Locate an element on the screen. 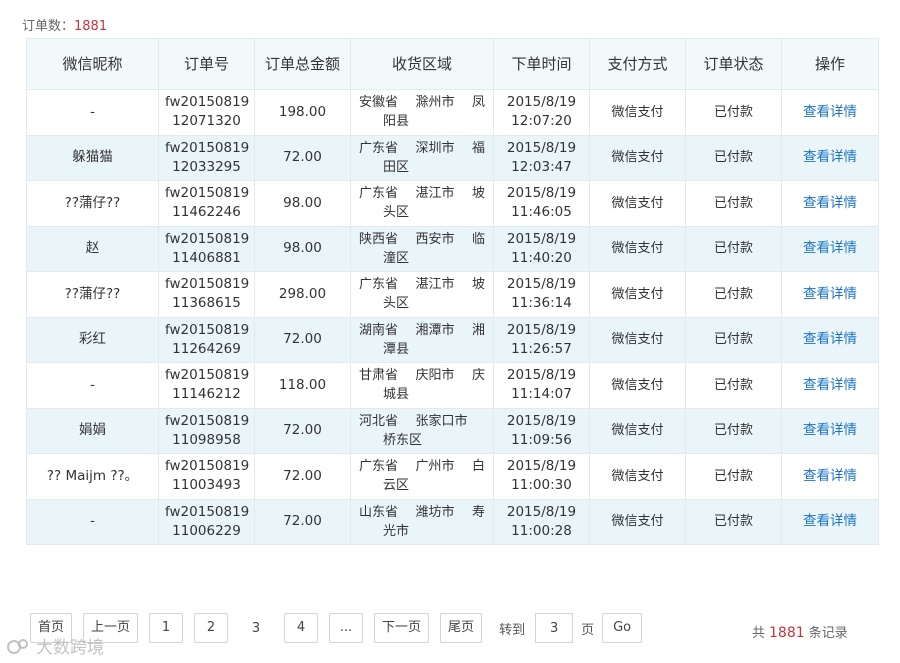 The image size is (900, 663). cell-order-no: fw20150819 11368615 is located at coordinates (206, 294).